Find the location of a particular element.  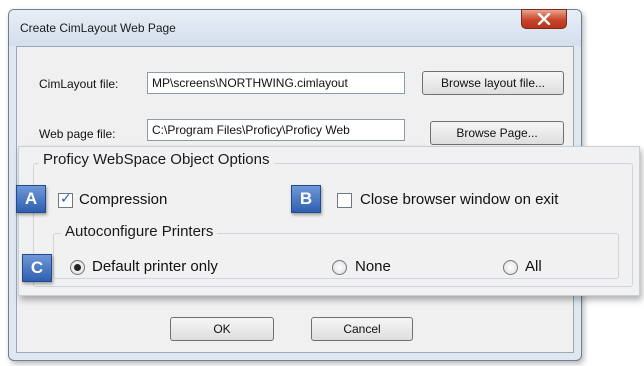

cimlayout-file-input: MP\screens\NORTHWING.cimlayout is located at coordinates (276, 83).